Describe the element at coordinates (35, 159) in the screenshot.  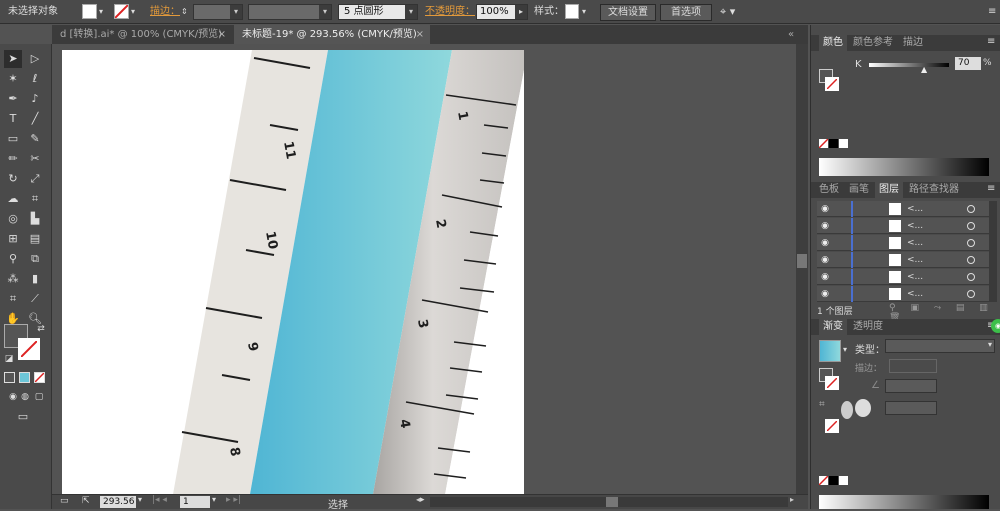
I see `scissors-tool-icon: ✂` at that location.